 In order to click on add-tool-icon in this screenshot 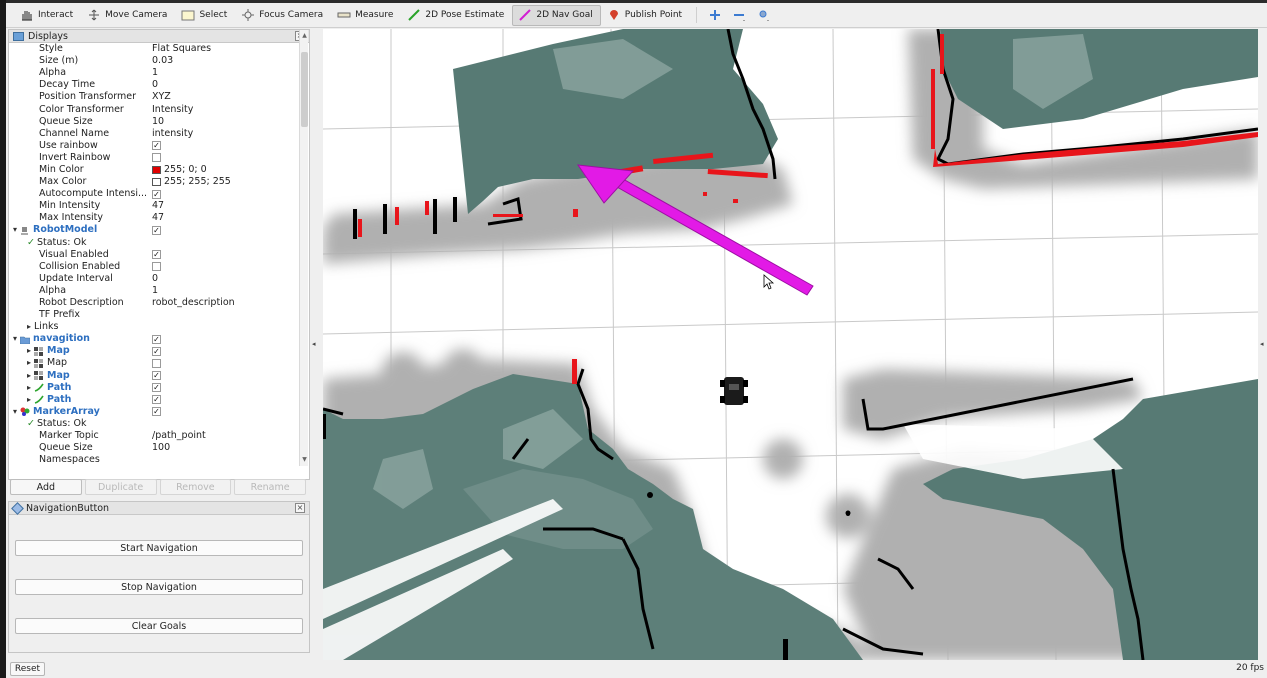, I will do `click(715, 15)`.